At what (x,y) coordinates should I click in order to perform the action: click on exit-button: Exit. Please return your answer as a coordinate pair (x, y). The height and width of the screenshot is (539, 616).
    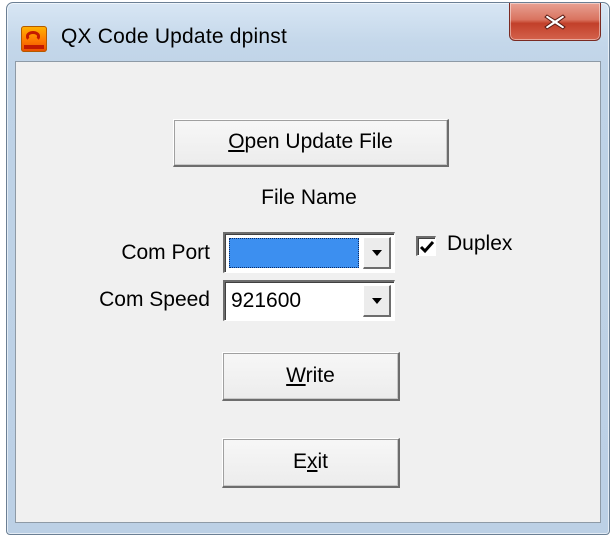
    Looking at the image, I should click on (311, 463).